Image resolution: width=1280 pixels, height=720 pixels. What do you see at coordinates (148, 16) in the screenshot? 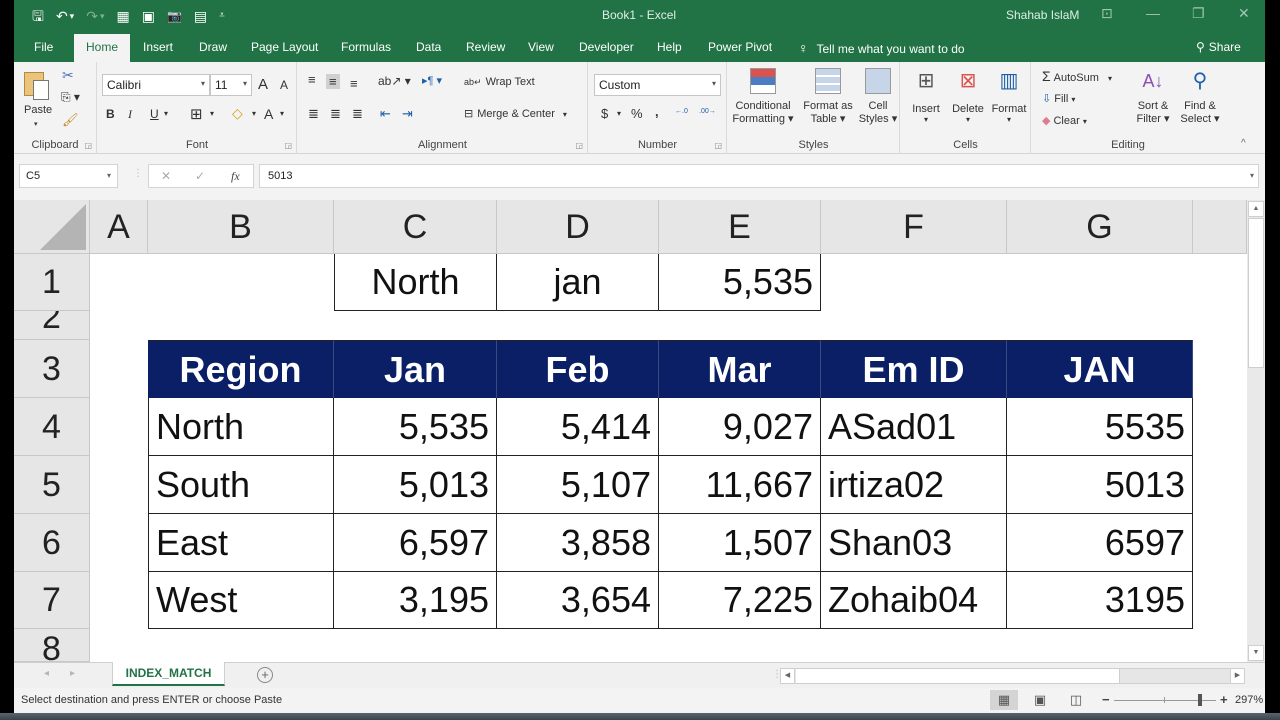
I see `print-preview-icon: ▣` at bounding box center [148, 16].